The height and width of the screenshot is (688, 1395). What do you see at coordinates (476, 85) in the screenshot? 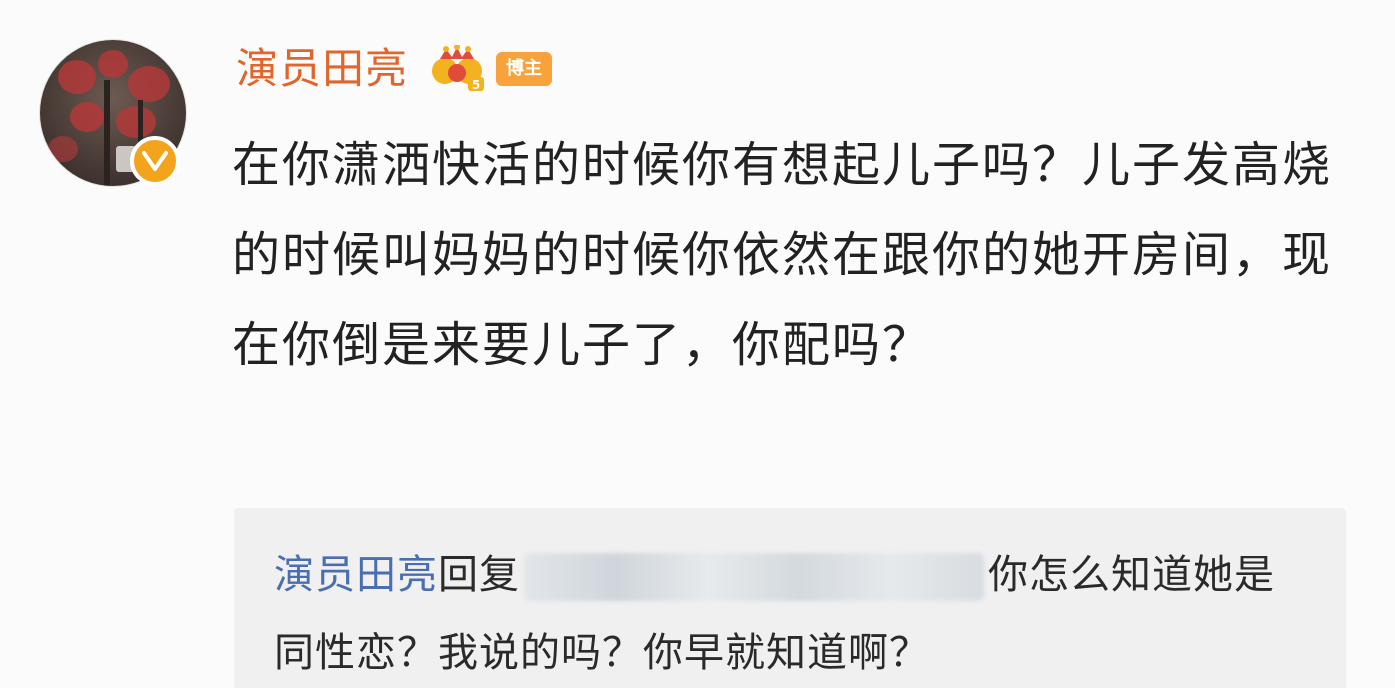
I see `crown-level: 5` at bounding box center [476, 85].